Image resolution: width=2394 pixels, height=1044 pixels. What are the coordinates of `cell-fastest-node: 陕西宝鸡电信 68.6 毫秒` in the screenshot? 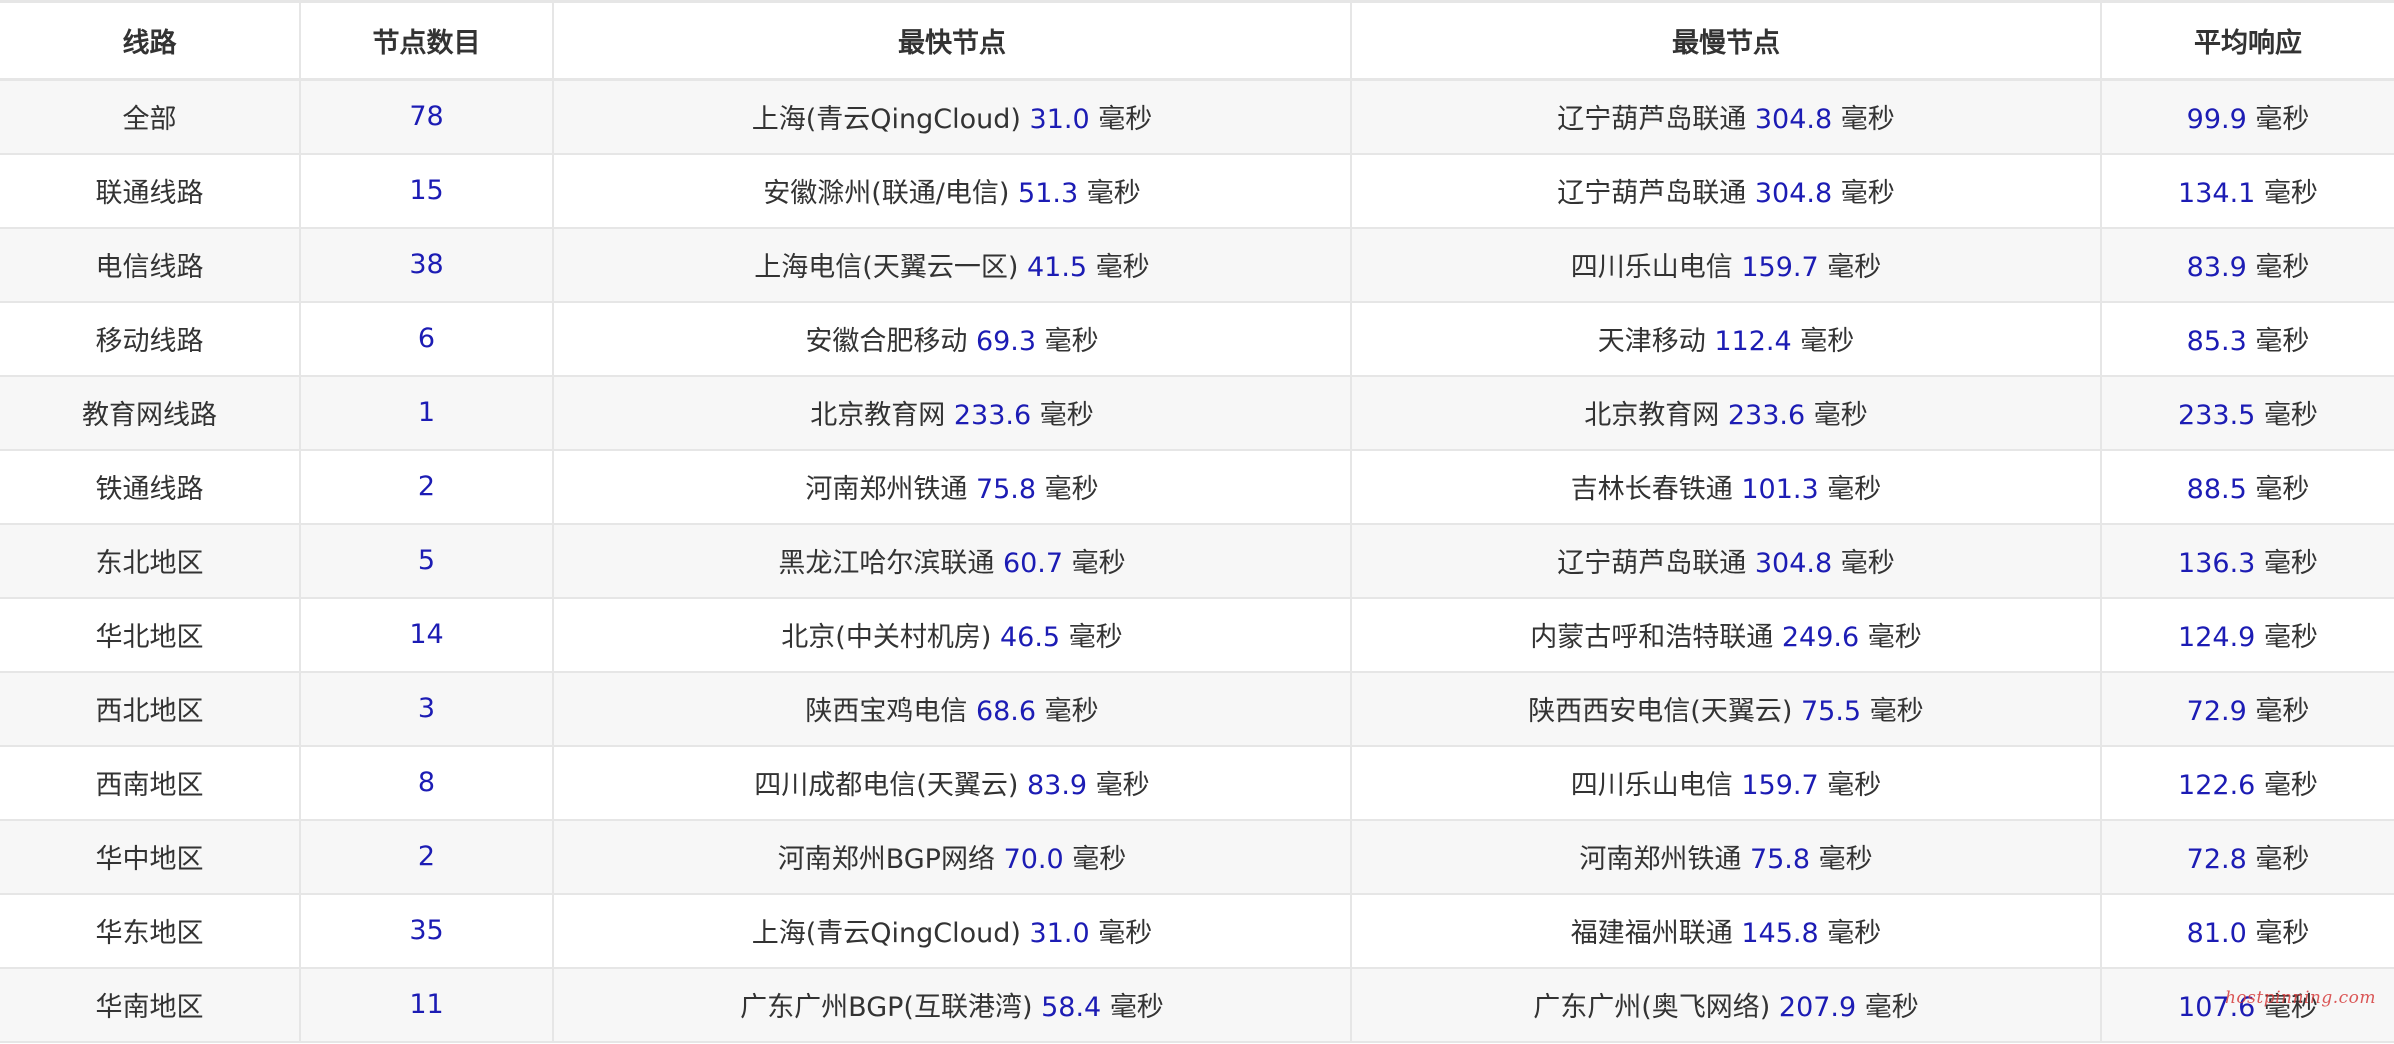 It's located at (952, 709).